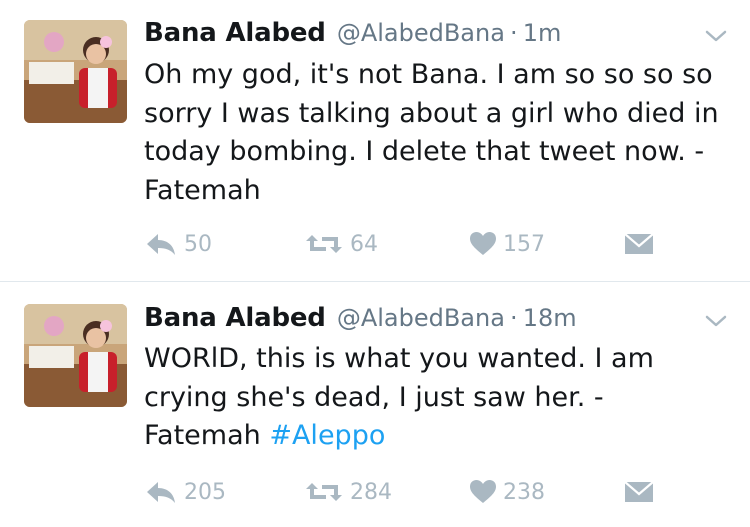 This screenshot has width=750, height=527. I want to click on retweet-count: 284, so click(371, 492).